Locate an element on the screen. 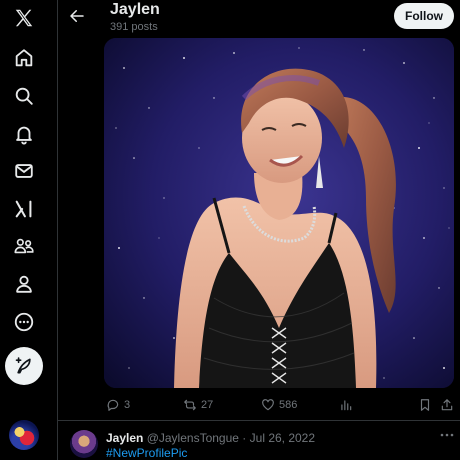  back-arrow-icon is located at coordinates (77, 16).